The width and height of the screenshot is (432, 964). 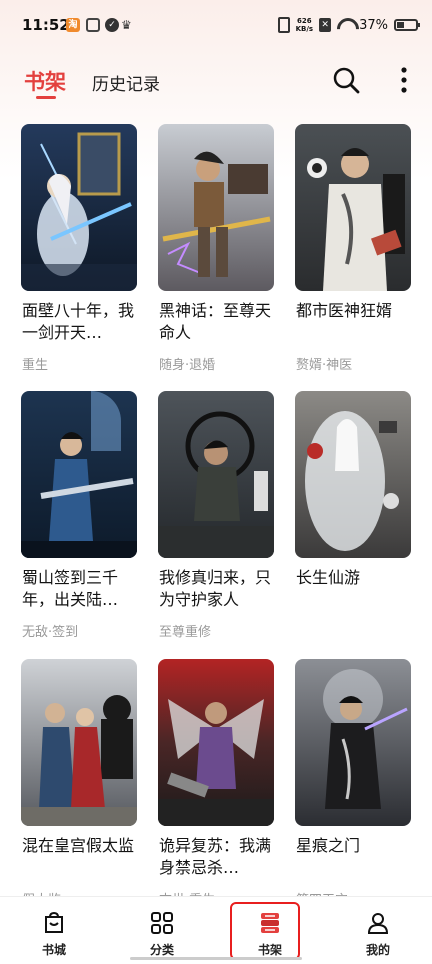 What do you see at coordinates (215, 321) in the screenshot?
I see `book-title: 黑神话：至尊天命人` at bounding box center [215, 321].